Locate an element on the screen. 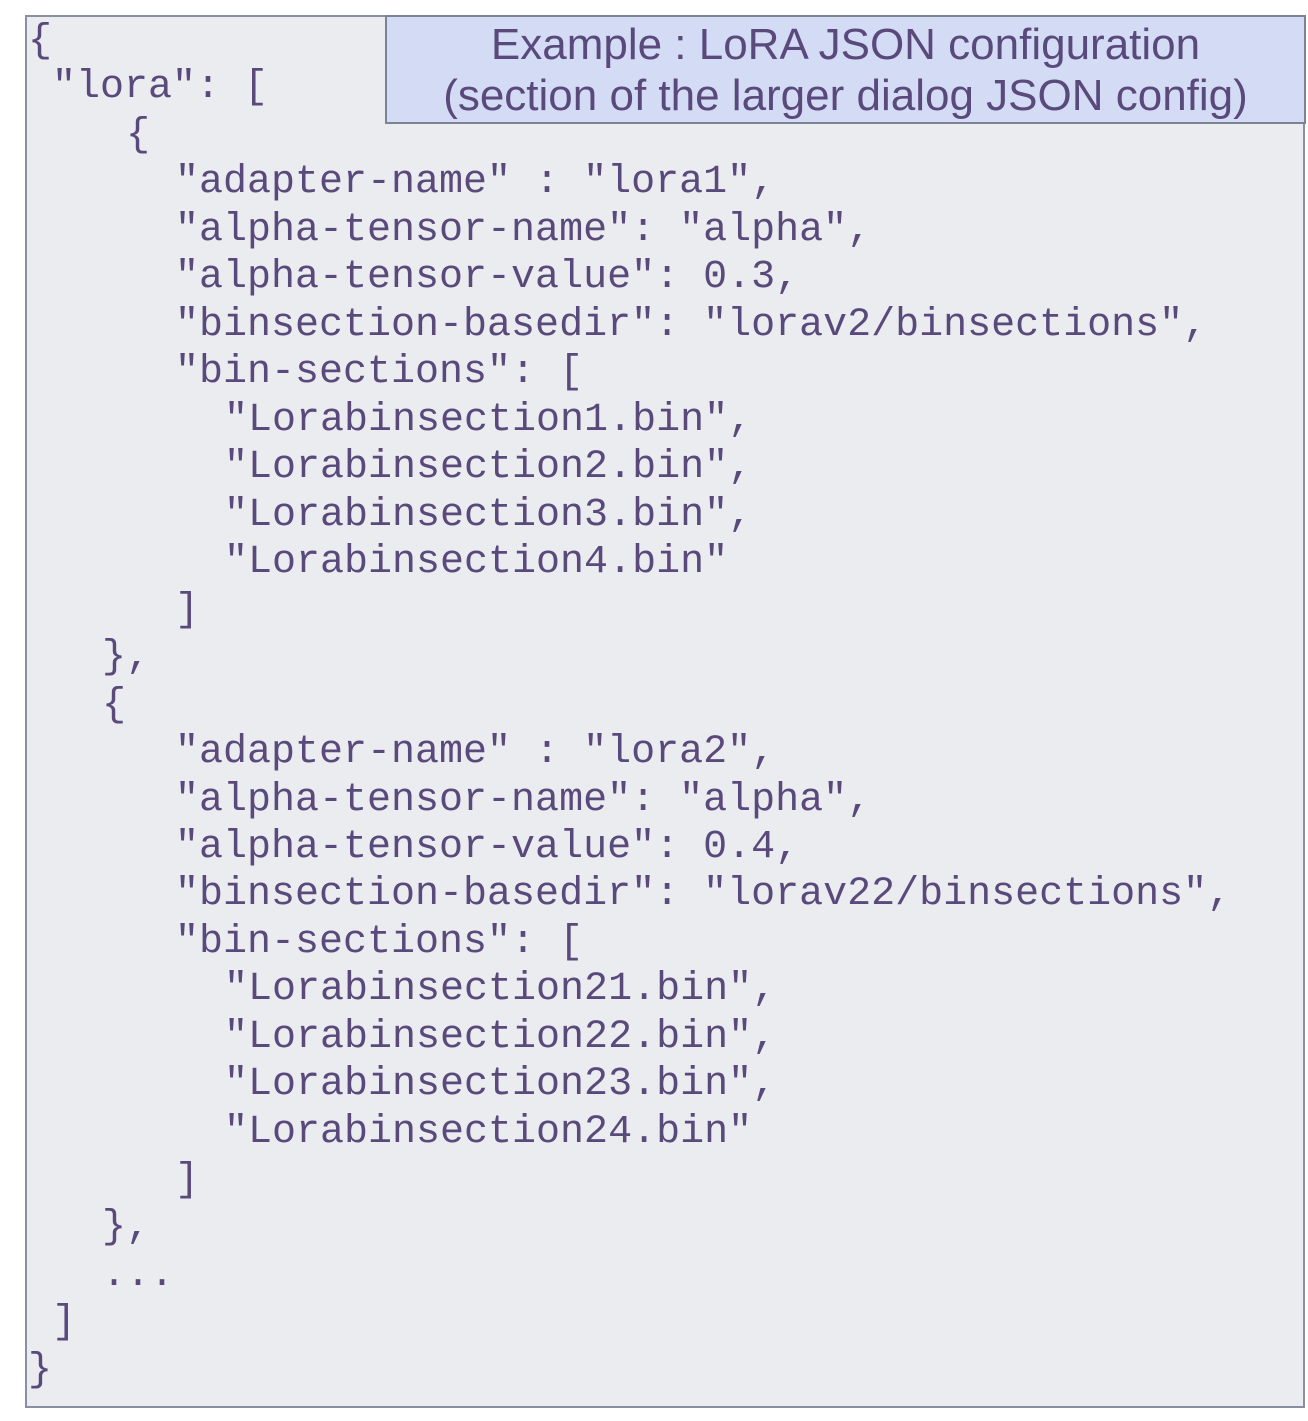 This screenshot has width=1308, height=1421. callout-title: Example : LoRA JSON configuration is located at coordinates (845, 44).